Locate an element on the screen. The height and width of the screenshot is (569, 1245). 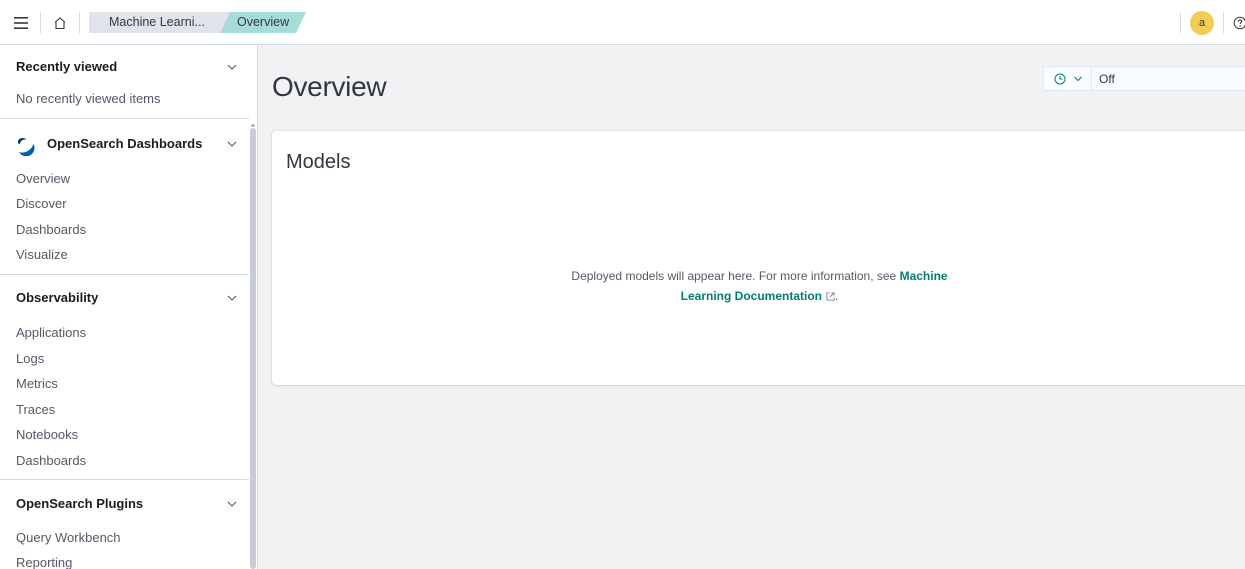
nav-item-discover: Discover is located at coordinates (41, 203).